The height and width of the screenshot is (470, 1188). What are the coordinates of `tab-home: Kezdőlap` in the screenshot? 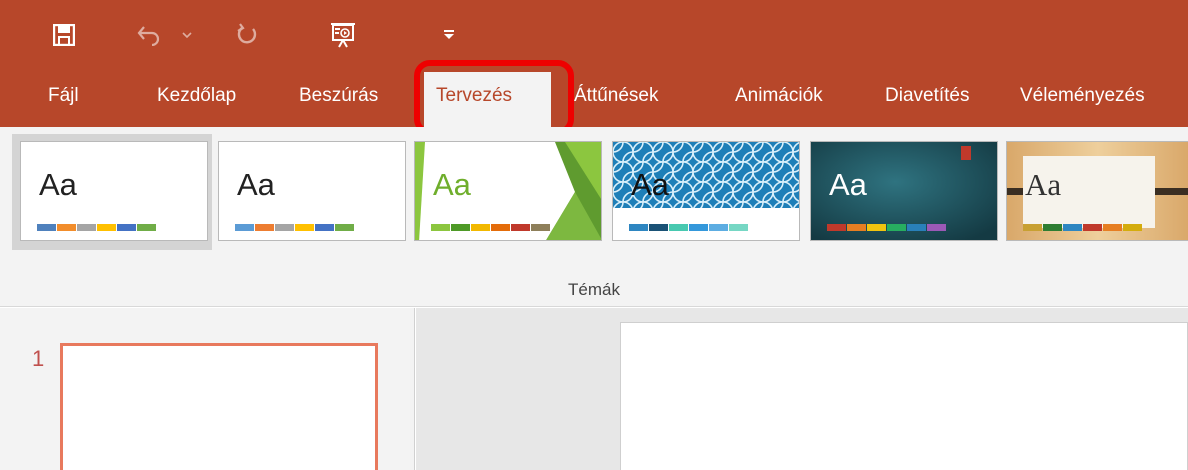 It's located at (196, 100).